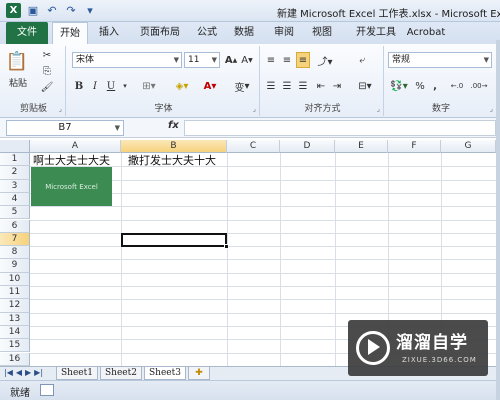  I want to click on format-painter-icon: 🖌, so click(47, 87).